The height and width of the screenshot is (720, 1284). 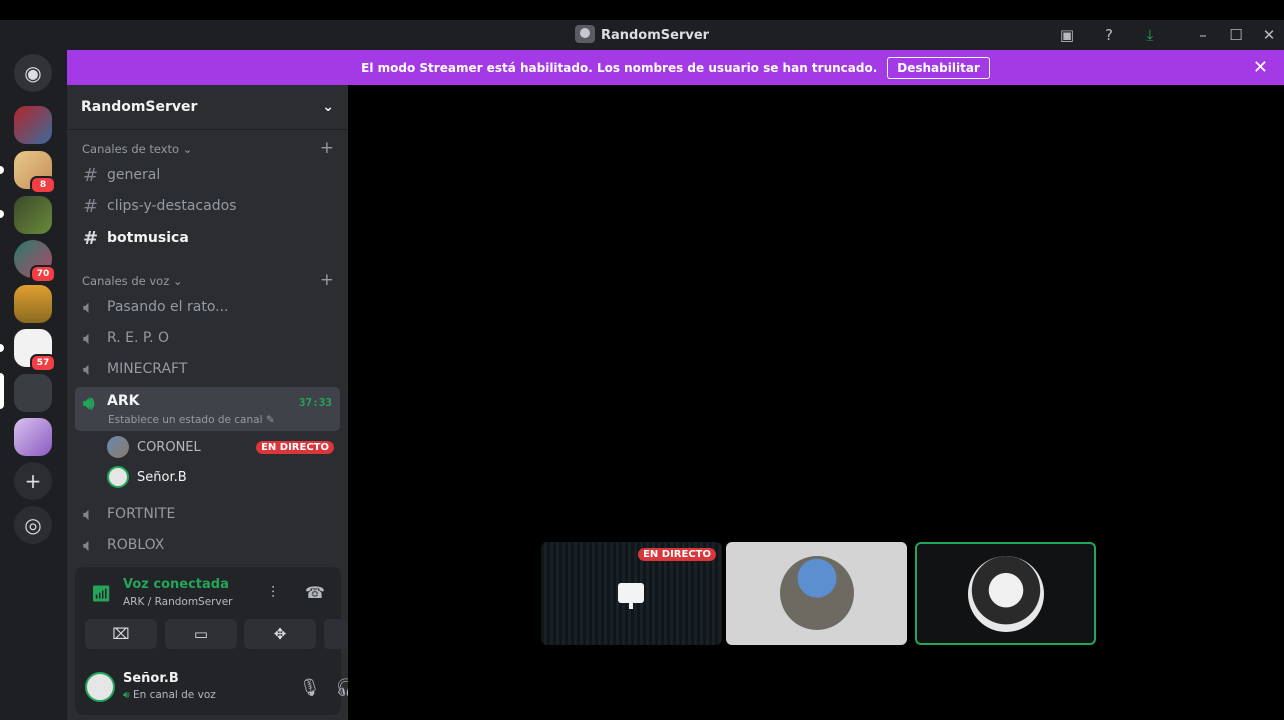 I want to click on voice-user-coronel: CORONEL EN DIRECTO, so click(x=220, y=447).